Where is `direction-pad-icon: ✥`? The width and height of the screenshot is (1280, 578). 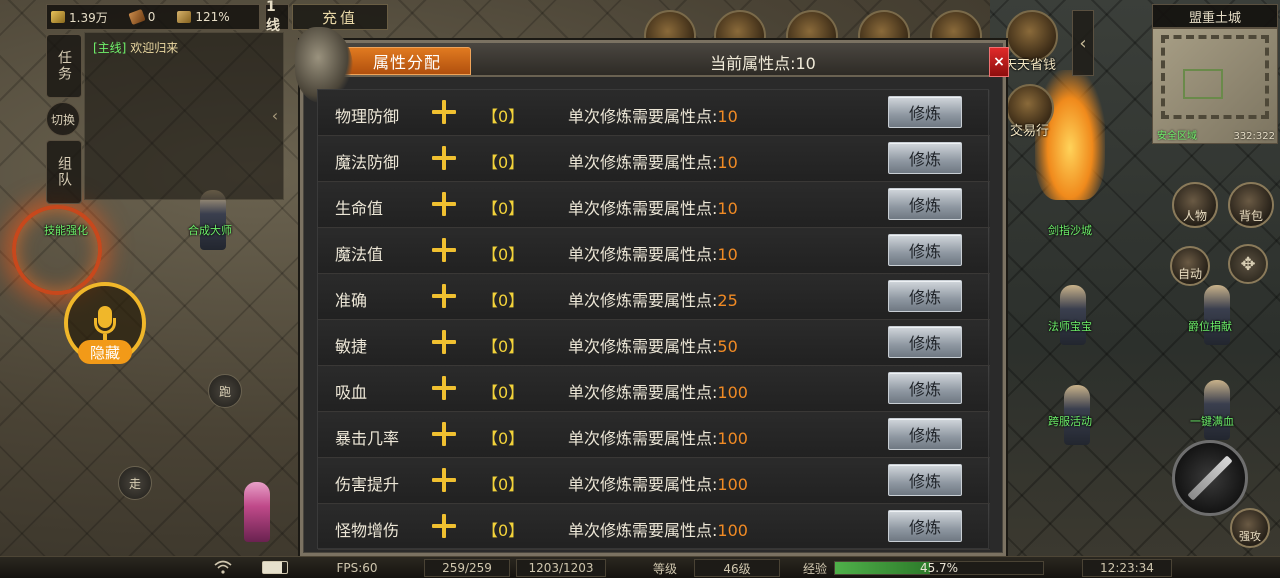
direction-pad-icon: ✥ is located at coordinates (1248, 264).